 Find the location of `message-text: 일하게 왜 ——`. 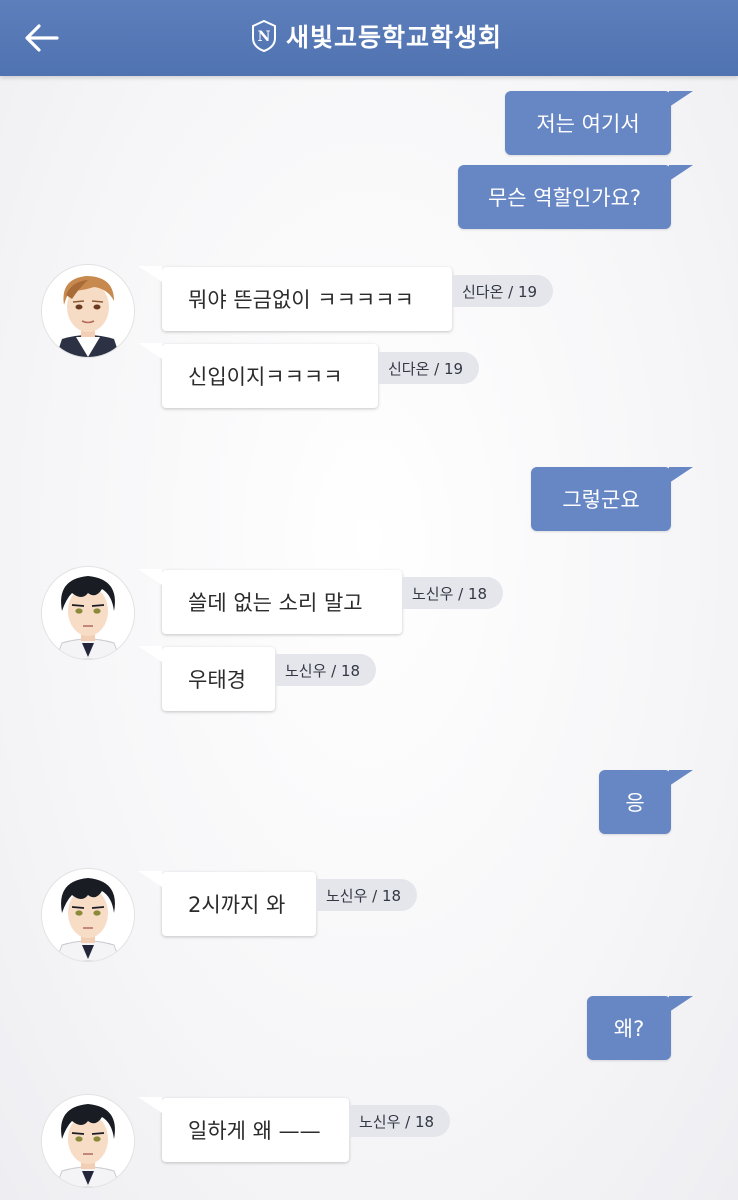

message-text: 일하게 왜 —— is located at coordinates (254, 1131).